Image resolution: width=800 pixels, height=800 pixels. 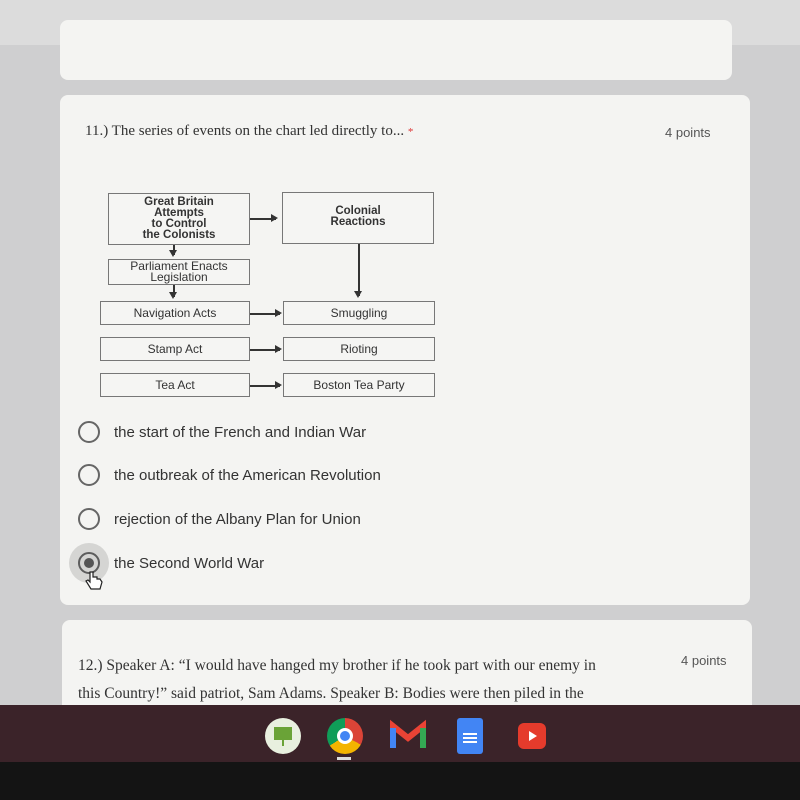 What do you see at coordinates (179, 277) in the screenshot?
I see `box-text: Legislation` at bounding box center [179, 277].